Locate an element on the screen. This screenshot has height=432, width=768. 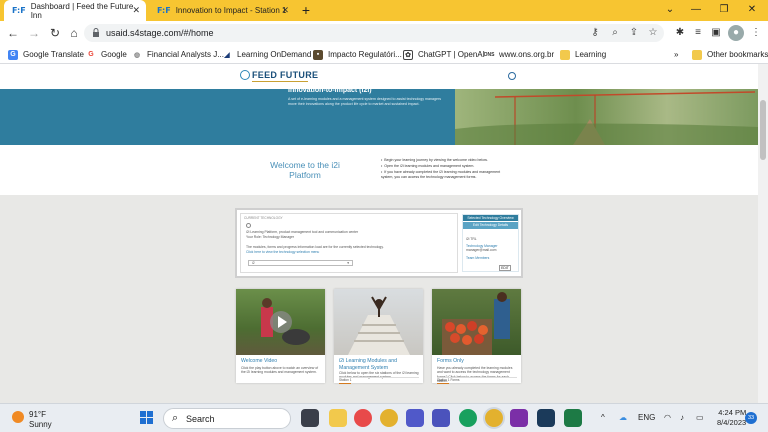
home-button: ⌂ is located at coordinates (74, 33).